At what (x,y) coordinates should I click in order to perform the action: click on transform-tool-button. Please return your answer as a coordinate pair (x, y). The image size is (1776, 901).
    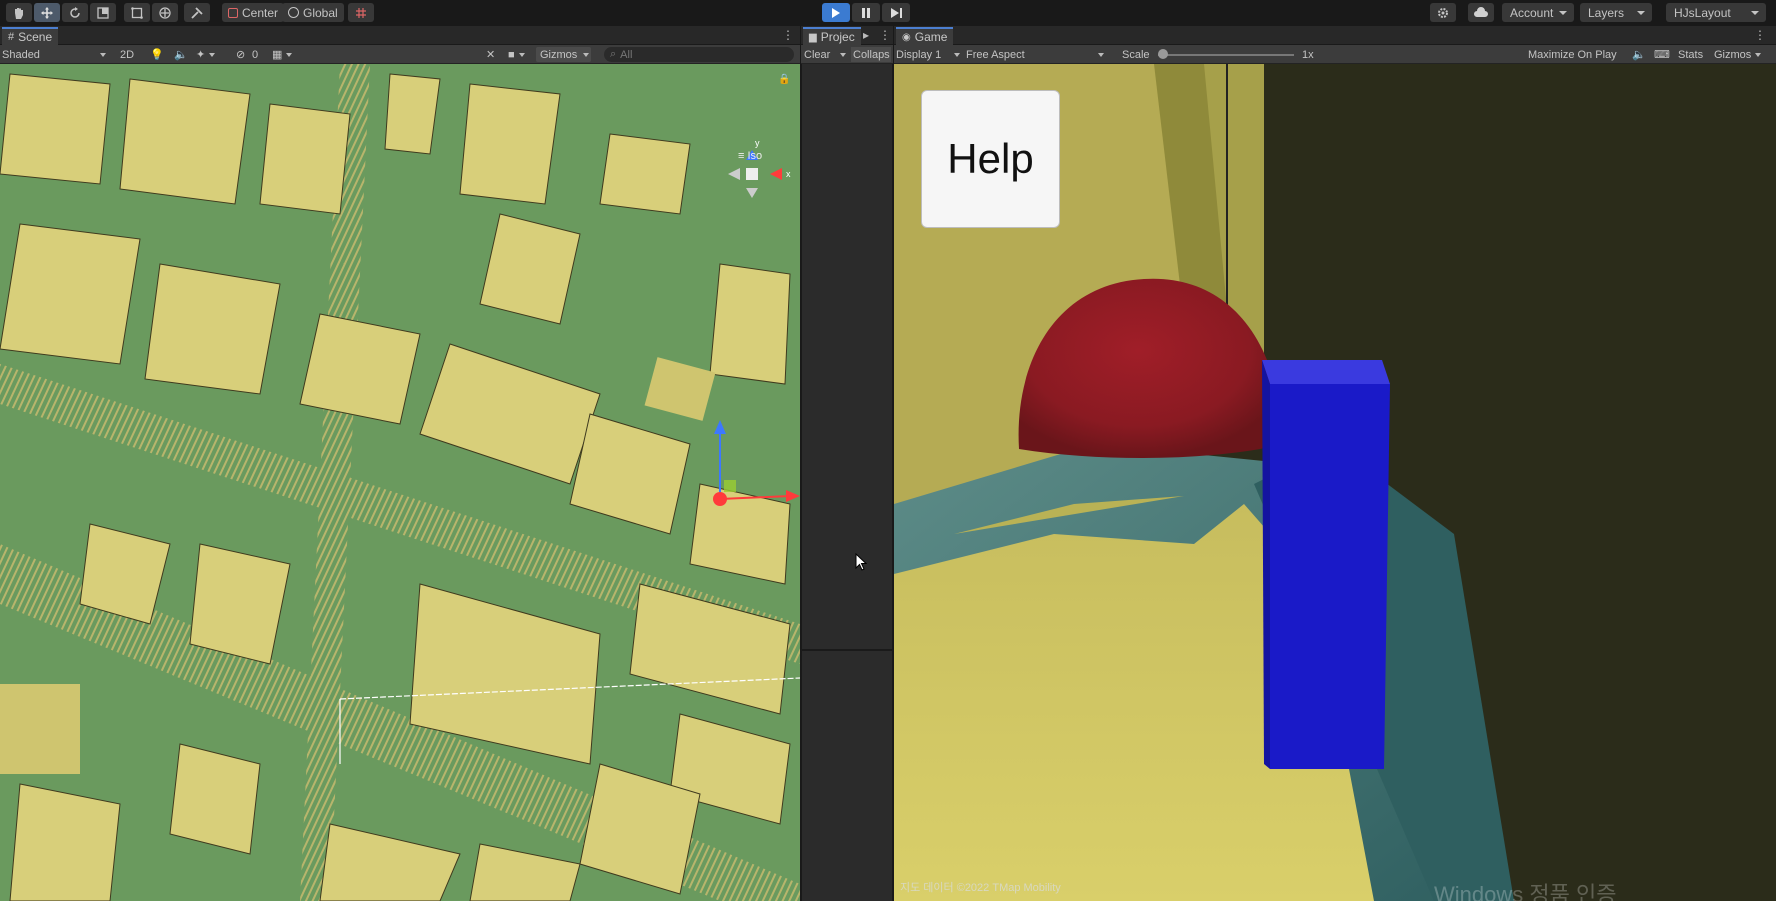
    Looking at the image, I should click on (165, 12).